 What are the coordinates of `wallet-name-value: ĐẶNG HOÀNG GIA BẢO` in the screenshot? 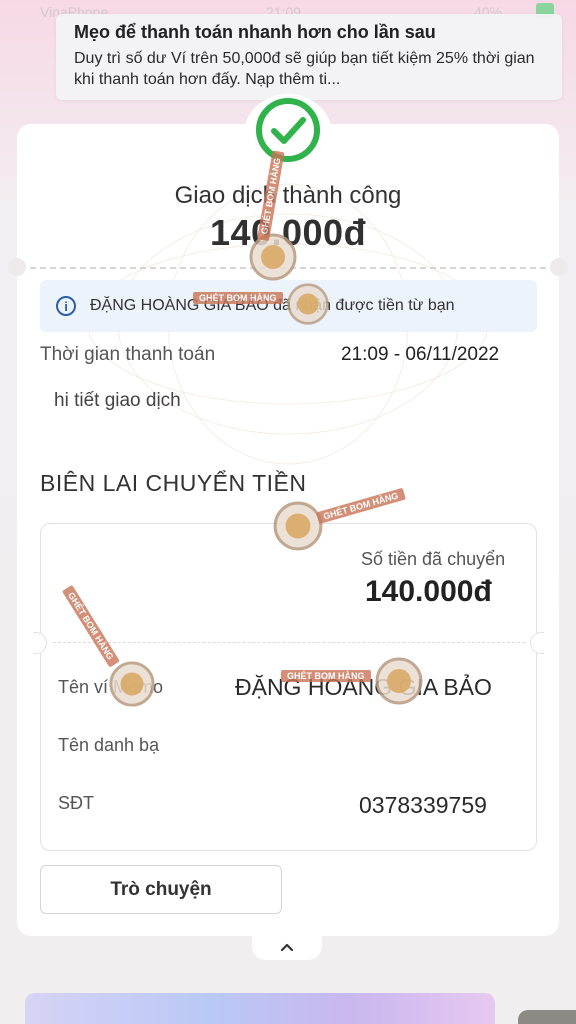 It's located at (363, 687).